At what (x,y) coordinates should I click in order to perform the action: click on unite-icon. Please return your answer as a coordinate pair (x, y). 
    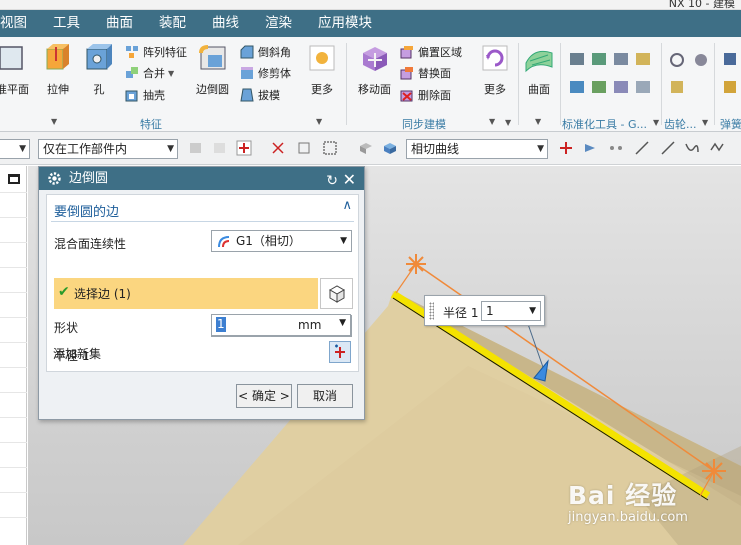
    Looking at the image, I should click on (132, 72).